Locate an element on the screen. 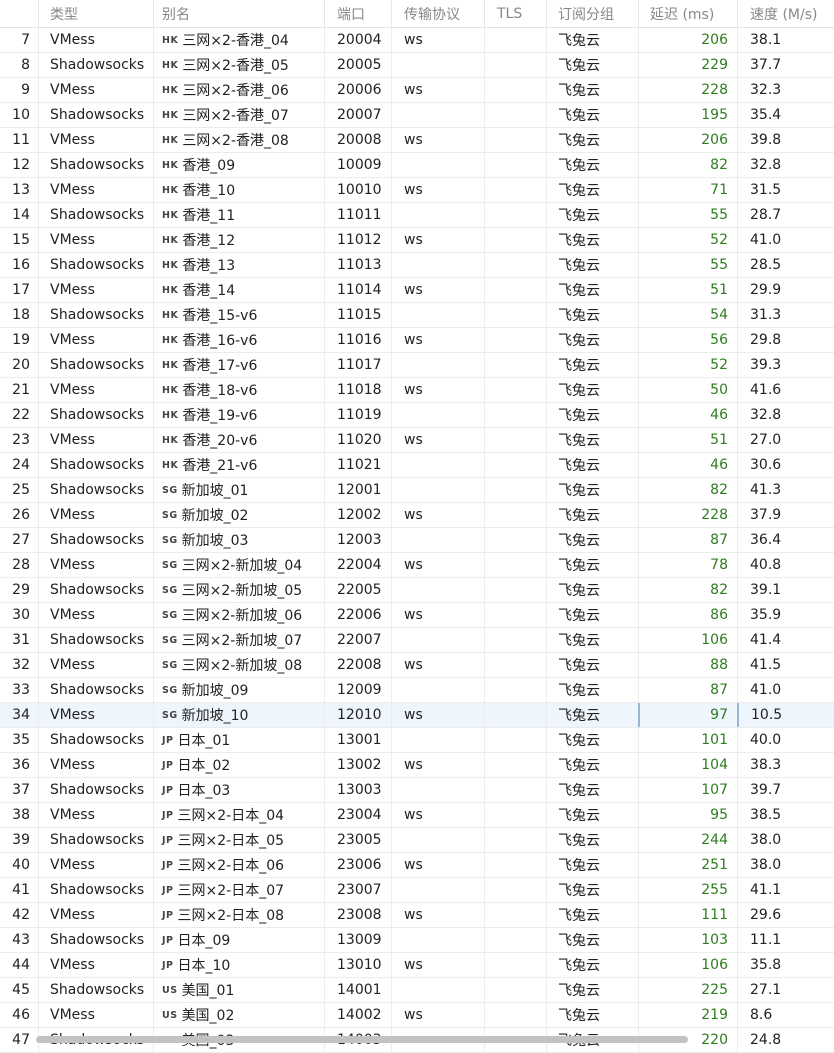 This screenshot has width=834, height=1053. table-row: 19 VMess HK 香港_16-v6 11016 ws 飞兔云 56 29.8 is located at coordinates (417, 340).